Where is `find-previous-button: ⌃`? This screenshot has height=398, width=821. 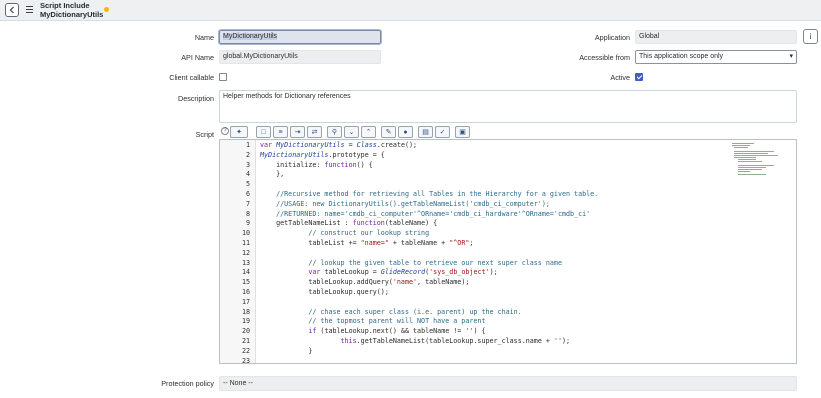
find-previous-button: ⌃ is located at coordinates (368, 132).